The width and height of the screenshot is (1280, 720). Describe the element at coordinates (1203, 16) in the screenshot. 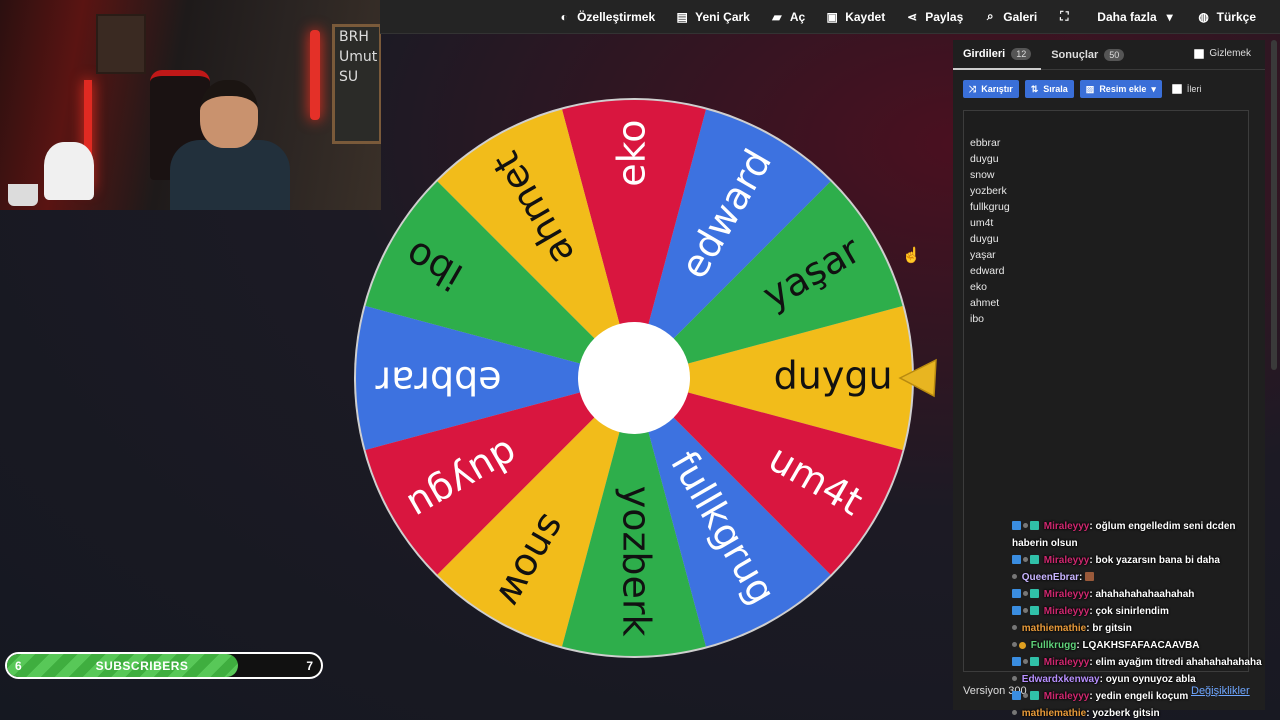

I see `globe-icon: ◍` at that location.